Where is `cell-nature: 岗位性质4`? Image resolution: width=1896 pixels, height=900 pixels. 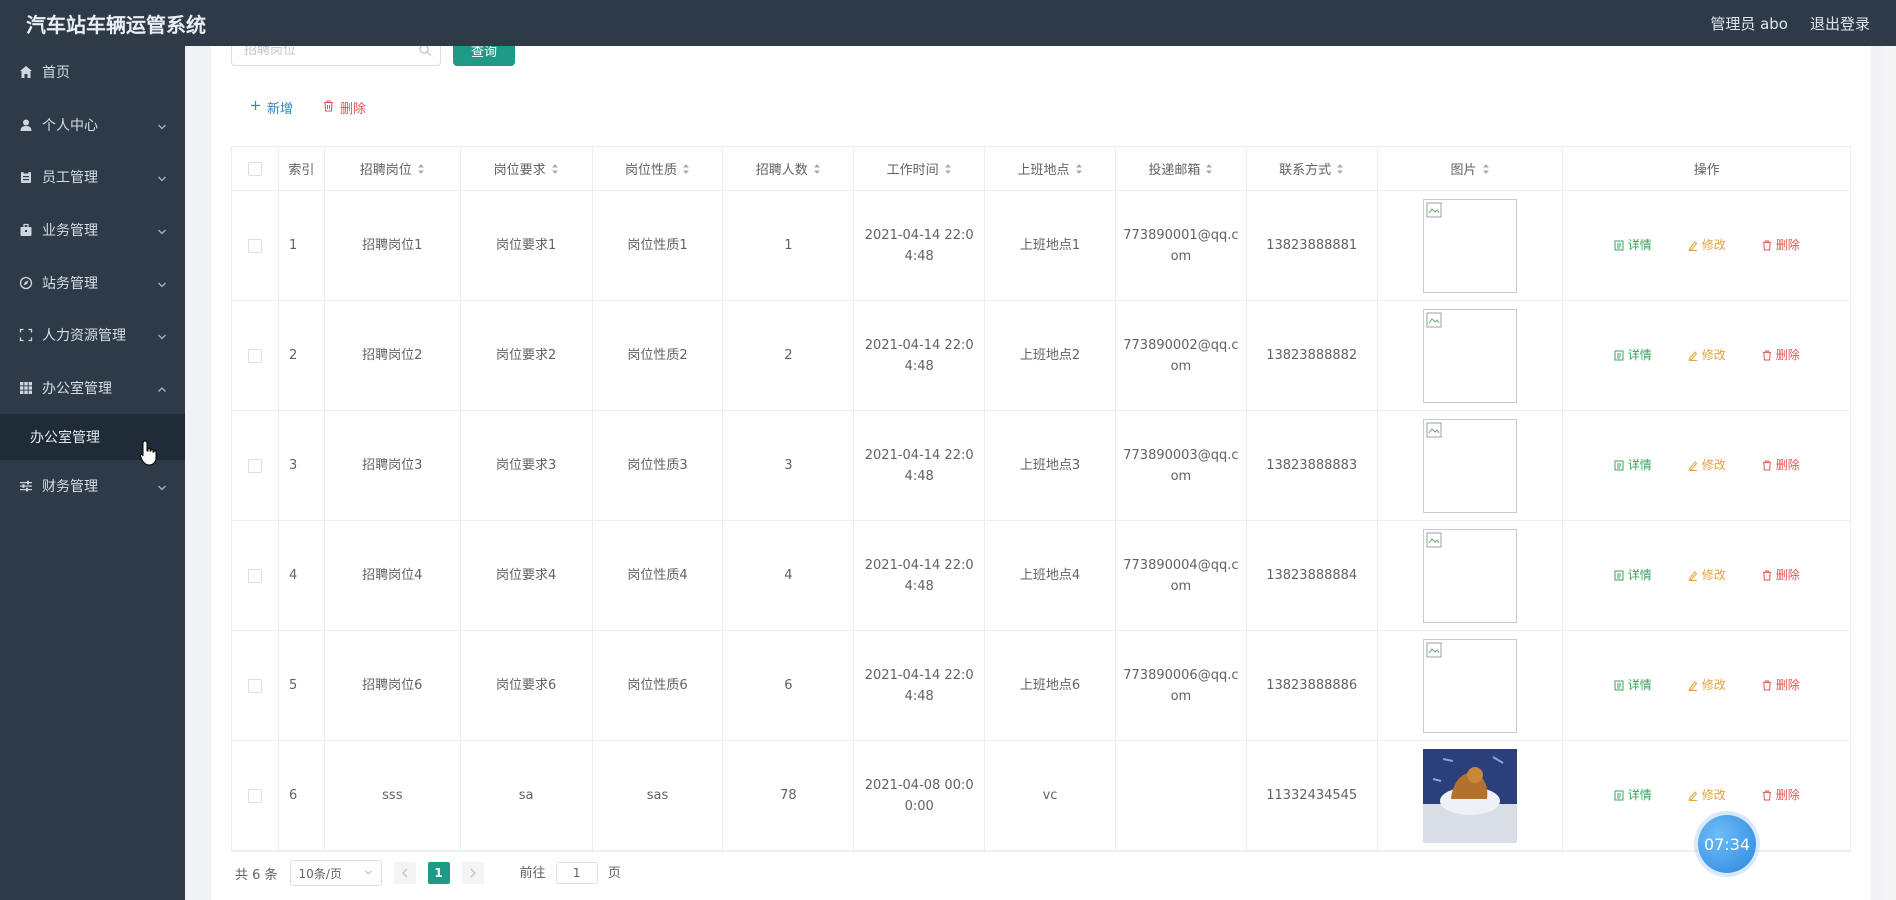 cell-nature: 岗位性质4 is located at coordinates (658, 575).